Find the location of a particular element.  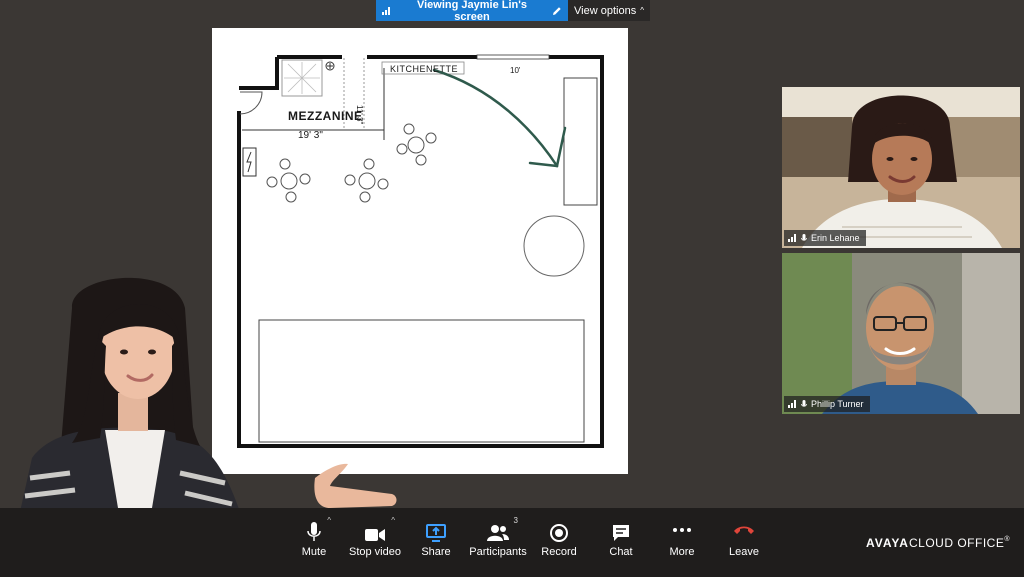

brand-name: AVAYA is located at coordinates (887, 543).